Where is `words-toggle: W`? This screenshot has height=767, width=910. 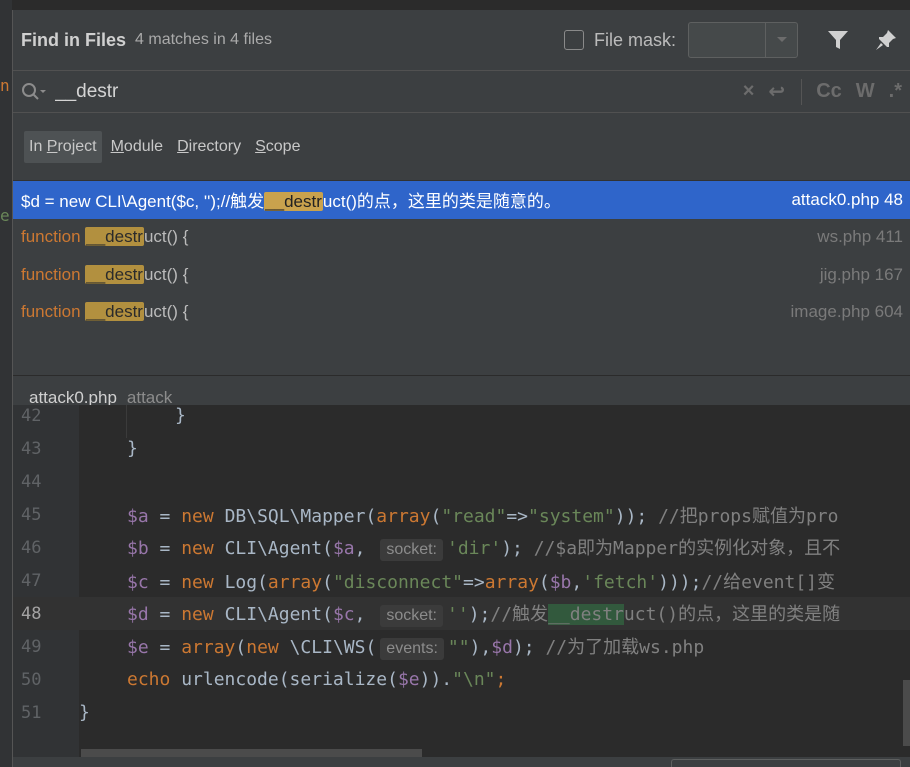
words-toggle: W is located at coordinates (865, 91).